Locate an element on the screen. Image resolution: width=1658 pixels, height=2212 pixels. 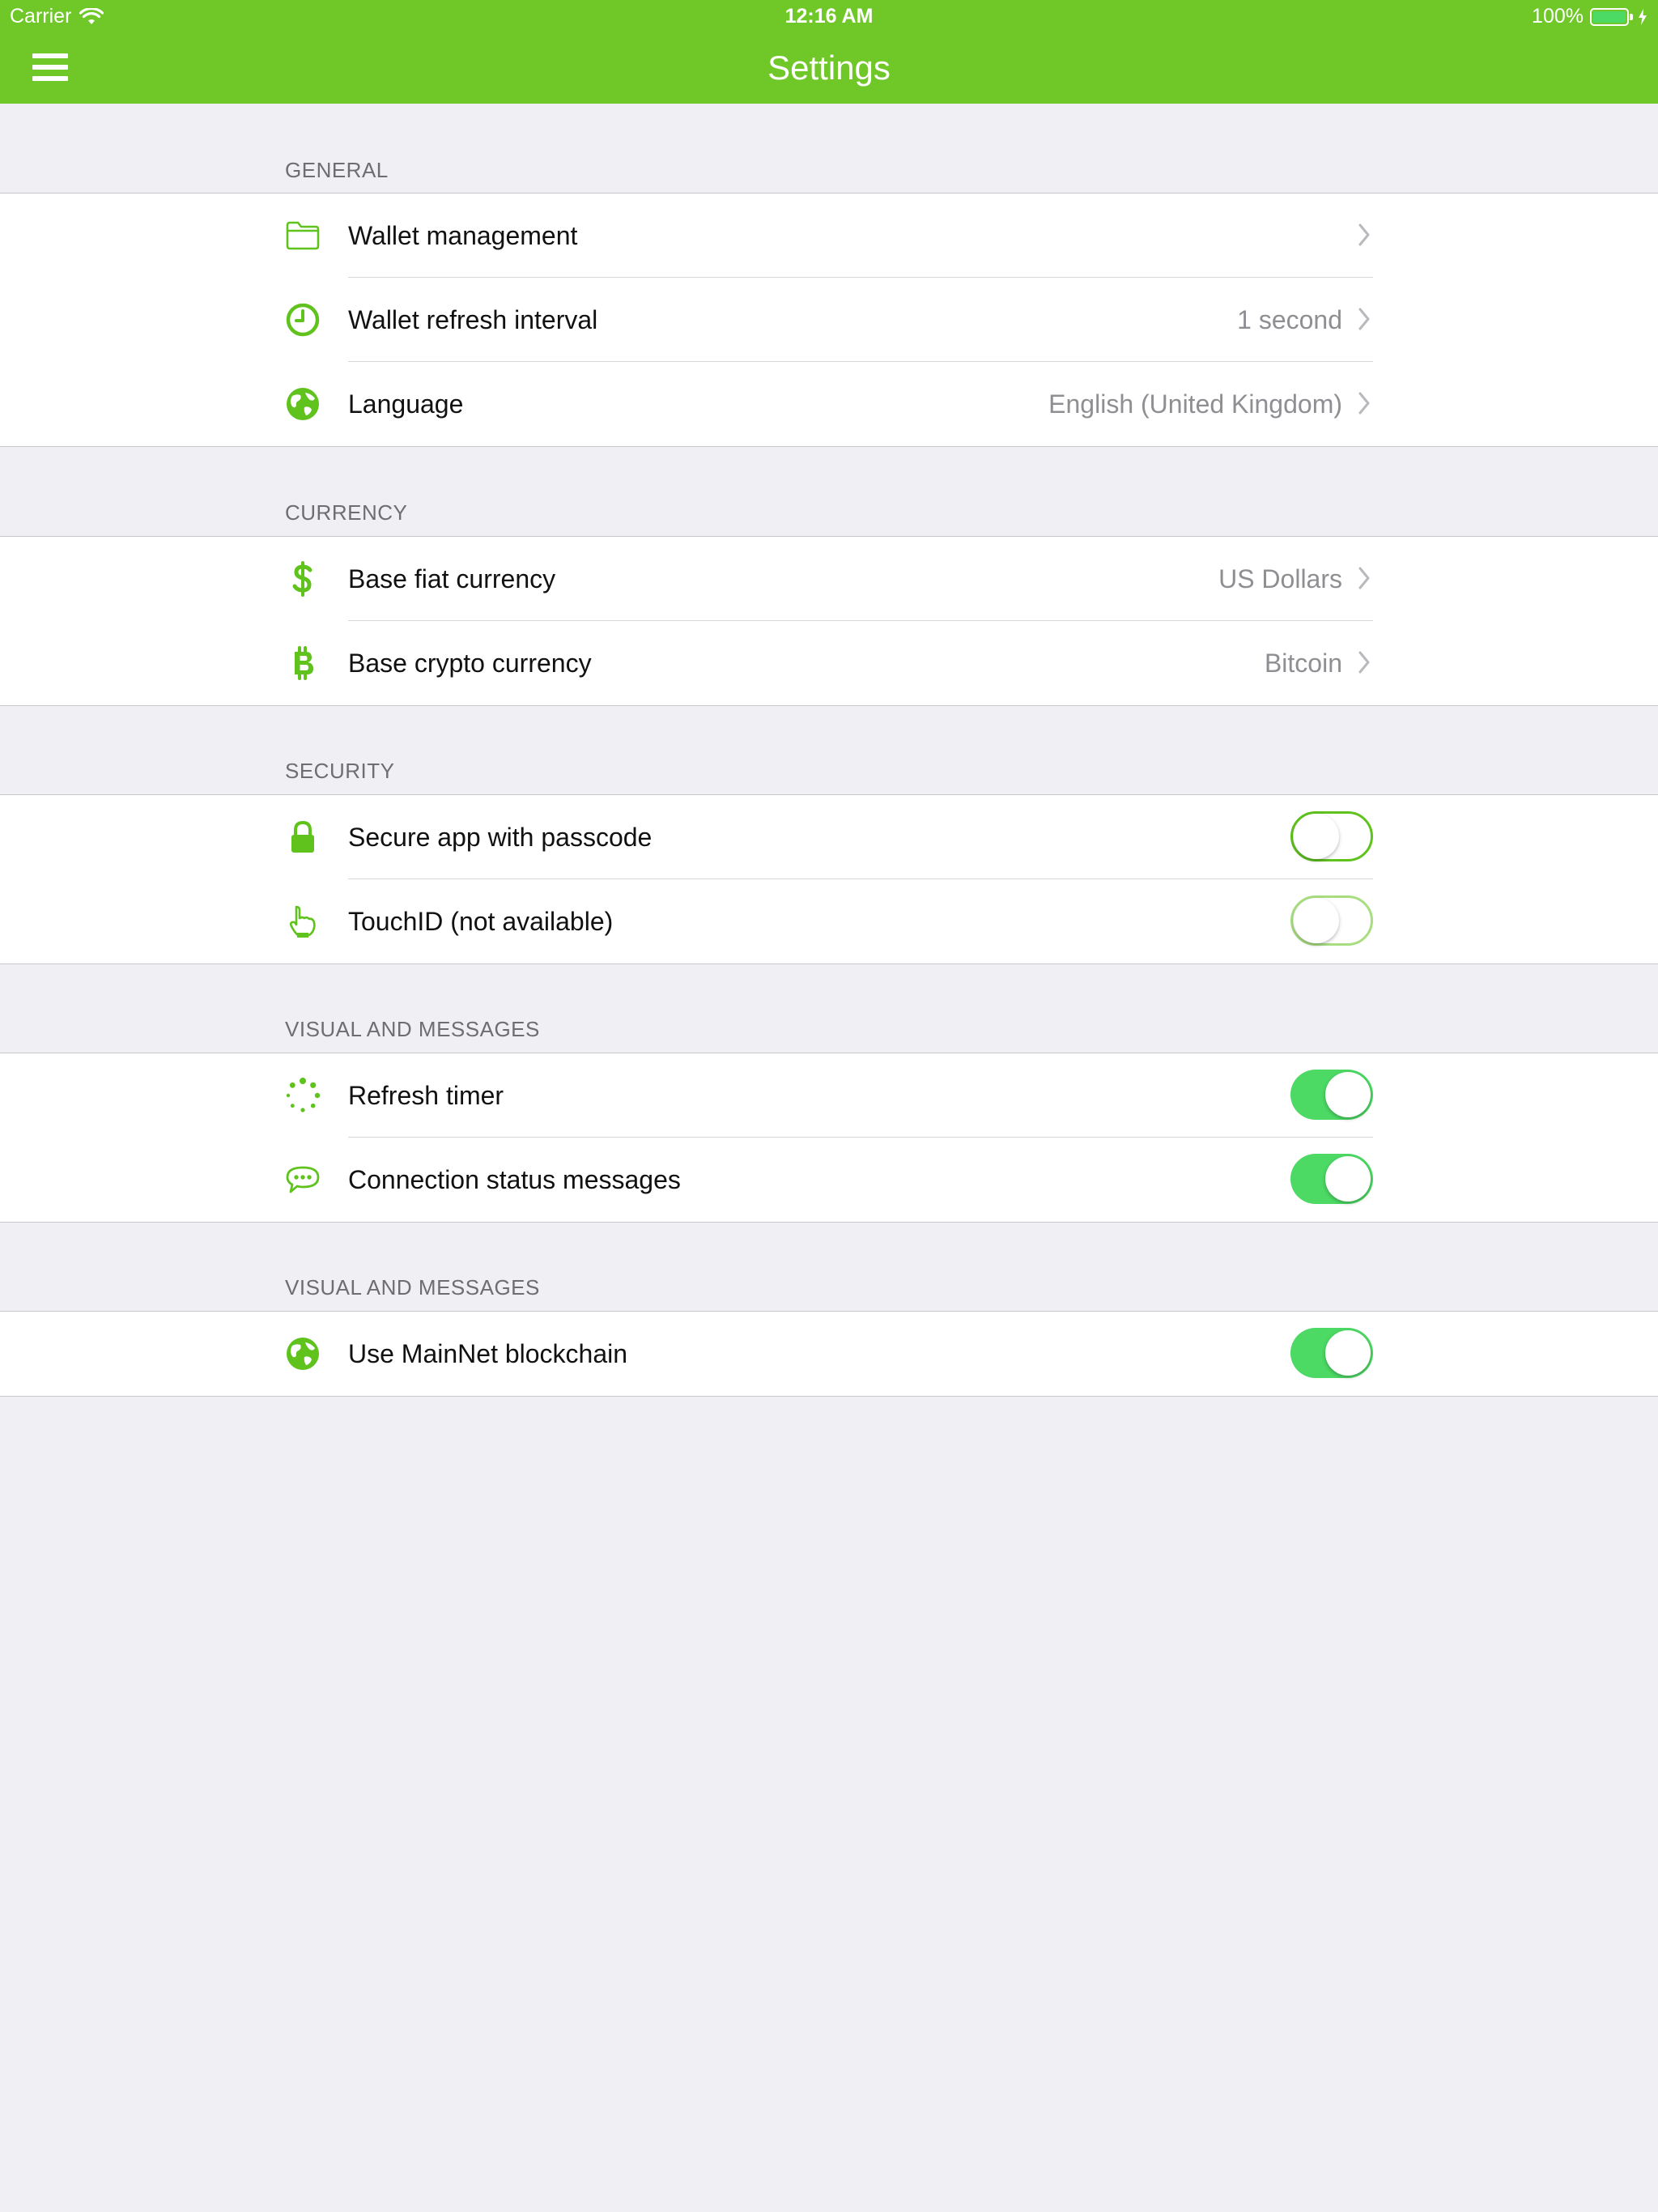
row-label: Secure app with passcode is located at coordinates (500, 837).